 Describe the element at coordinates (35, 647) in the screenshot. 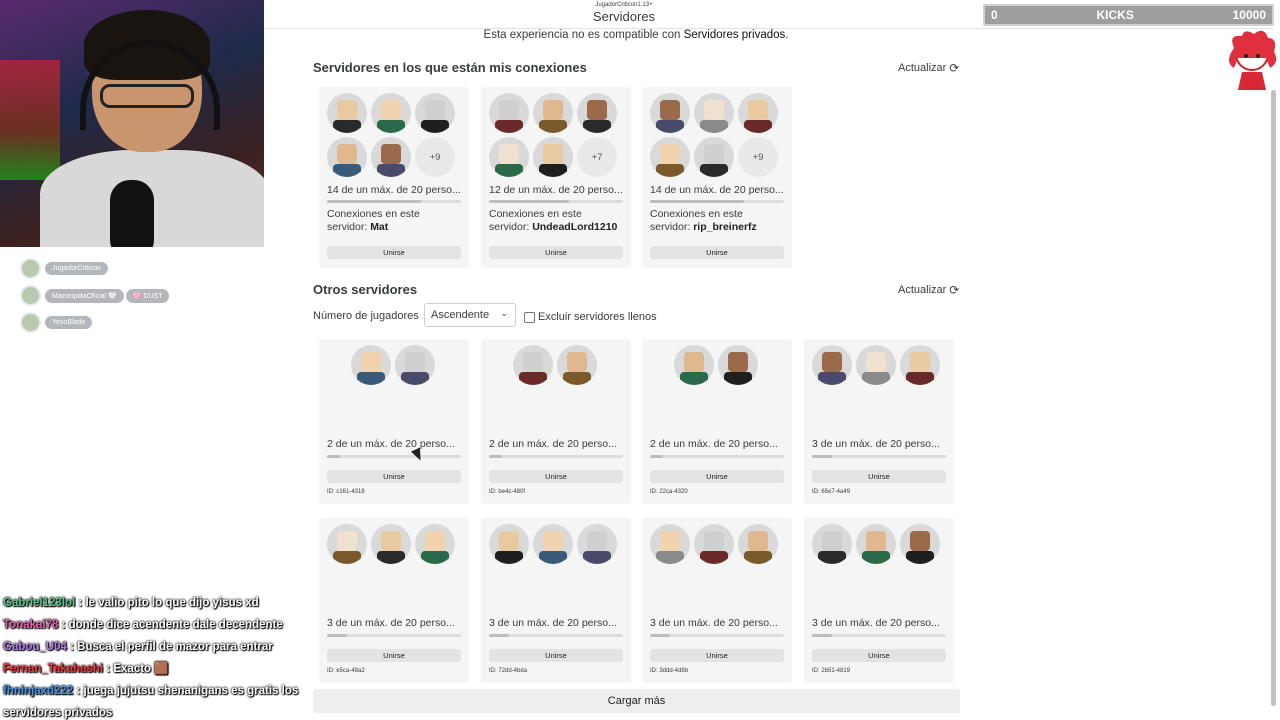

I see `chat-username: Gabou_U04` at that location.